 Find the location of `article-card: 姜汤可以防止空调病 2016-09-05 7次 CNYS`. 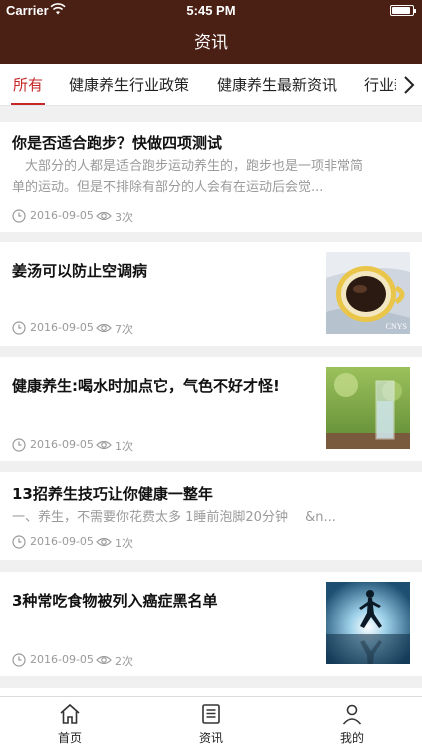

article-card: 姜汤可以防止空调病 2016-09-05 7次 CNYS is located at coordinates (211, 294).